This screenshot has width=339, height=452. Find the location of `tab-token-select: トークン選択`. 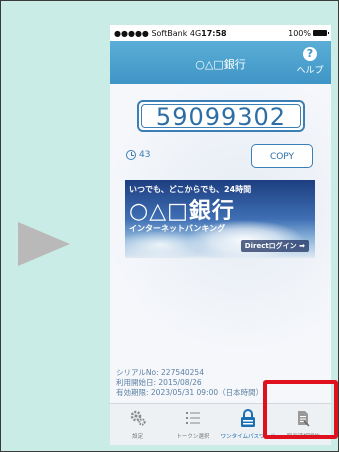

tab-token-select: トークン選択 is located at coordinates (192, 424).